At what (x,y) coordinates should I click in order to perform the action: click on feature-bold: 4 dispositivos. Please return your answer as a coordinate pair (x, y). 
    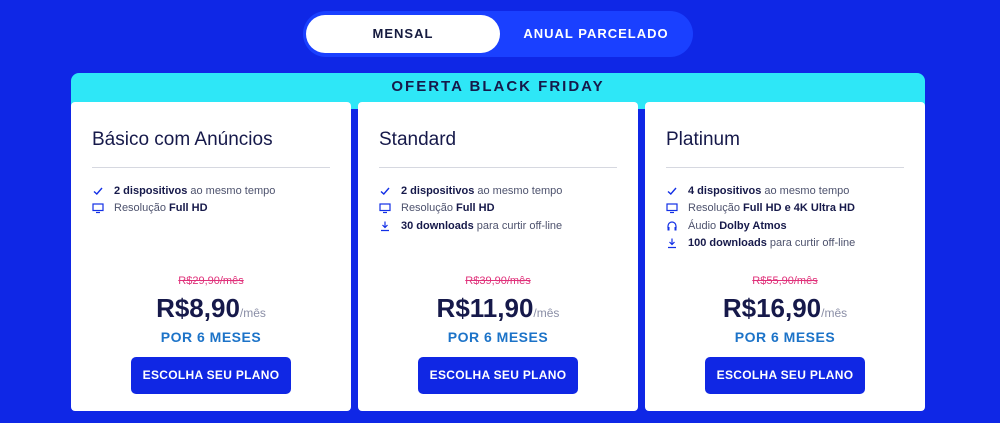
    Looking at the image, I should click on (725, 190).